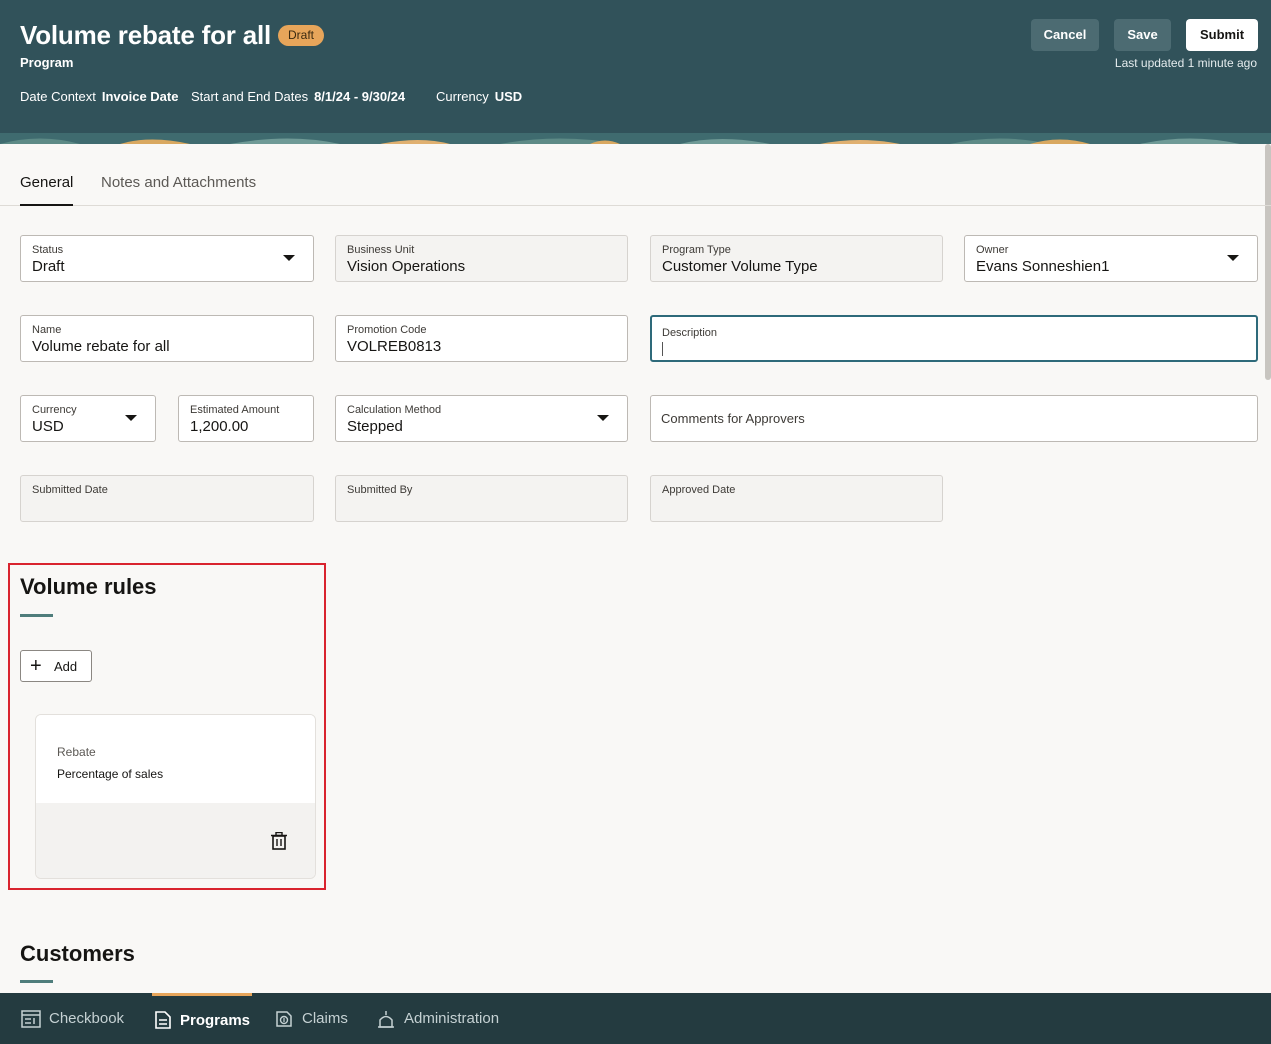 The height and width of the screenshot is (1044, 1271). Describe the element at coordinates (235, 410) in the screenshot. I see `estimated-amount-label: Estimated Amount` at that location.